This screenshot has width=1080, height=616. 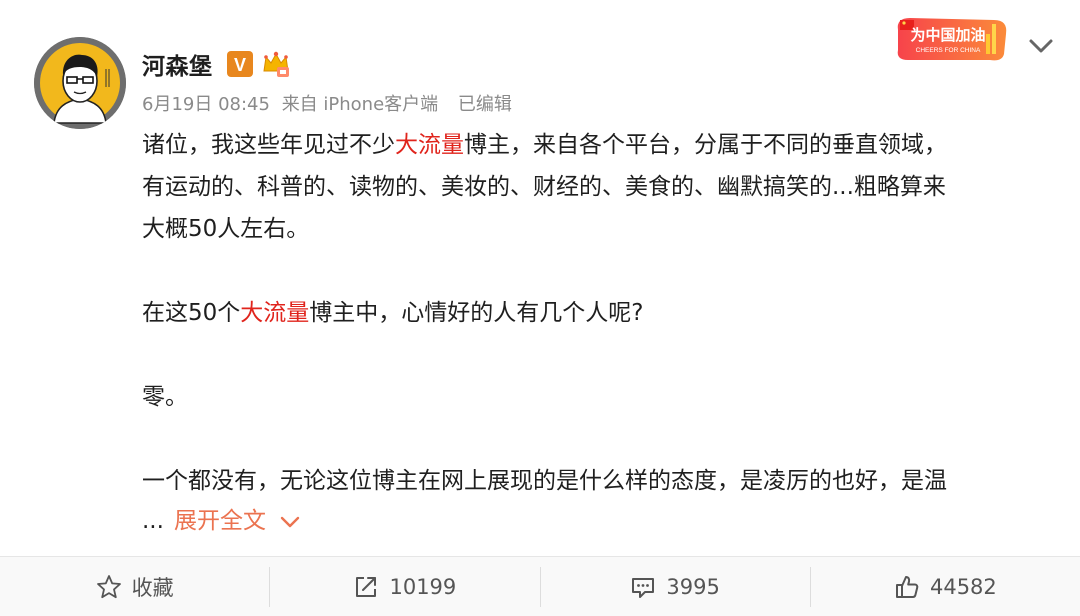 What do you see at coordinates (948, 50) in the screenshot?
I see `badge-subtitle: CHEERS FOR CHINA` at bounding box center [948, 50].